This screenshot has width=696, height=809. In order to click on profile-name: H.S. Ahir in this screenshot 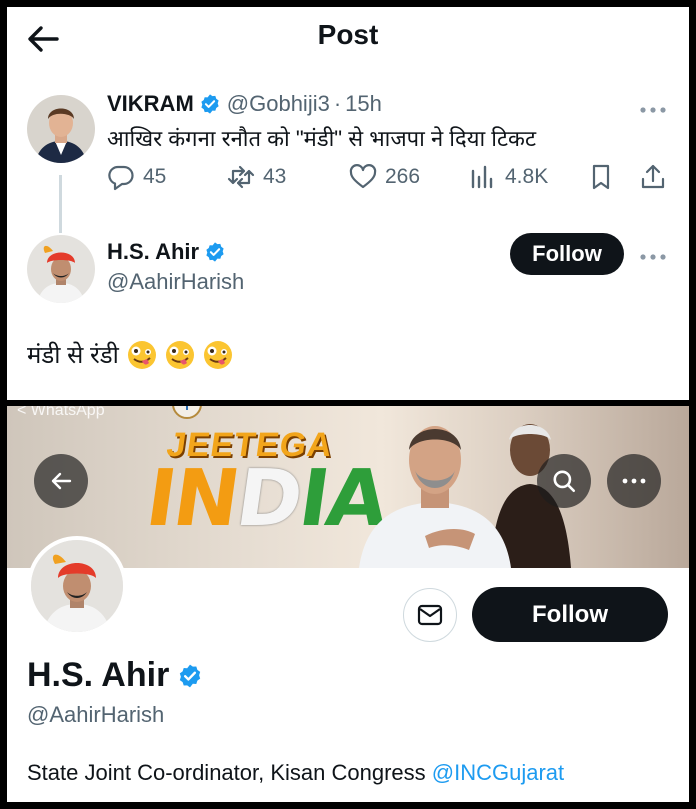, I will do `click(98, 675)`.